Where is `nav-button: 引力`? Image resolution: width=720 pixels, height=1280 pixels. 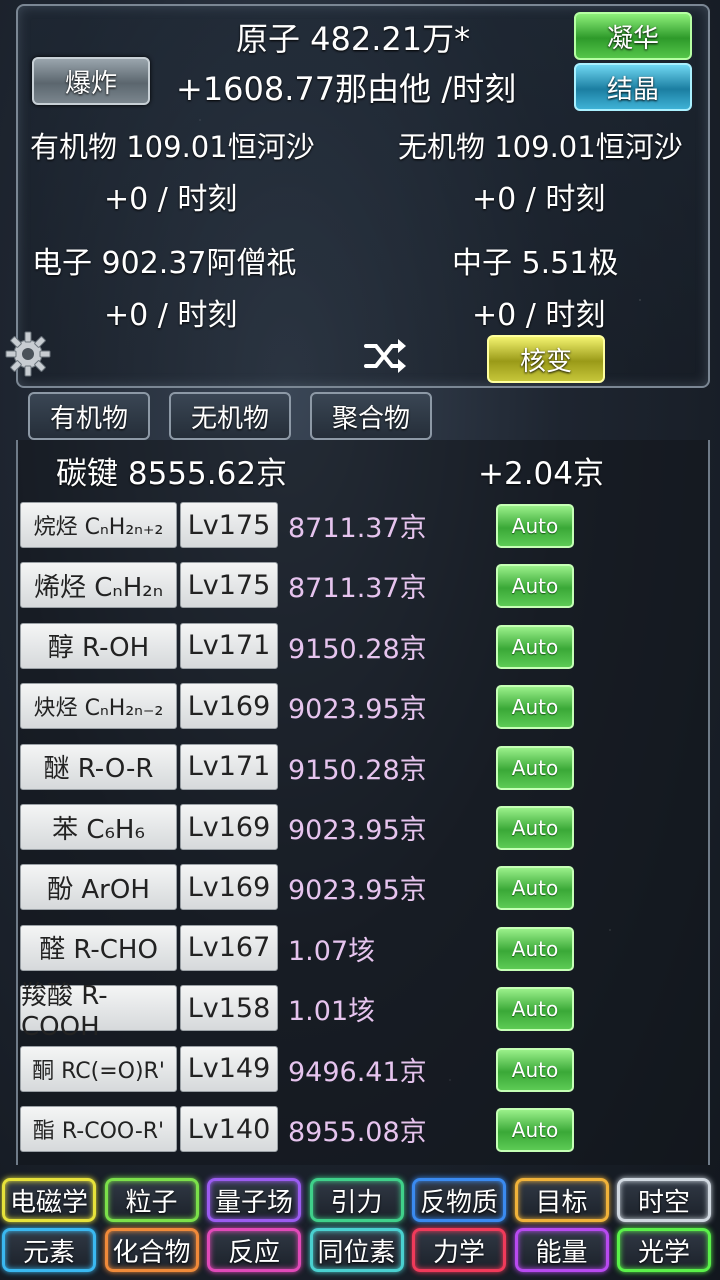
nav-button: 引力 is located at coordinates (356, 1200).